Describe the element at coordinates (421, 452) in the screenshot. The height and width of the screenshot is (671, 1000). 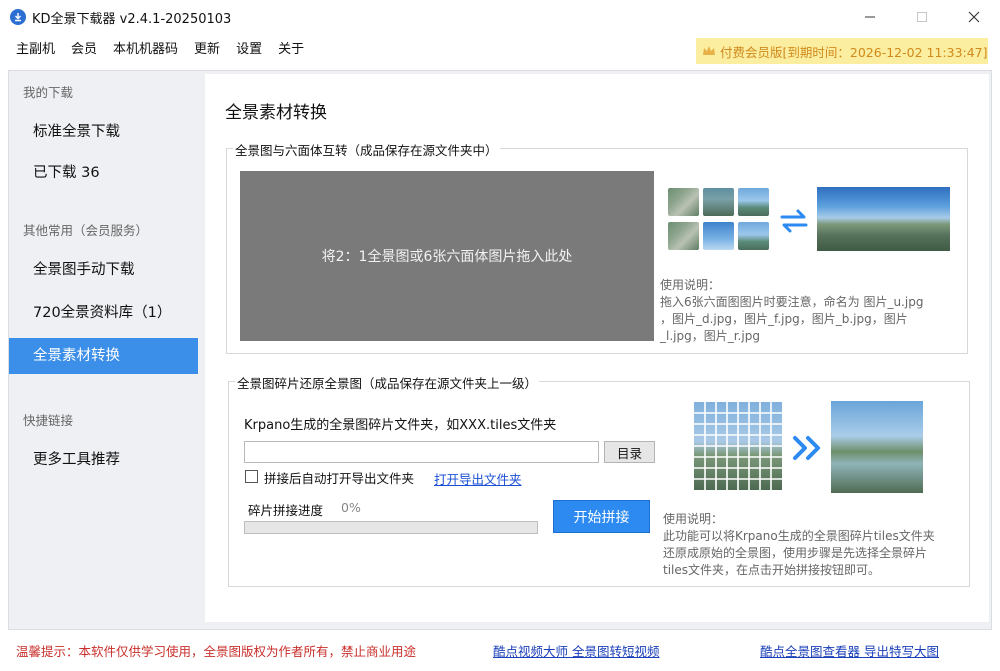
I see `tiles-folder-input` at that location.